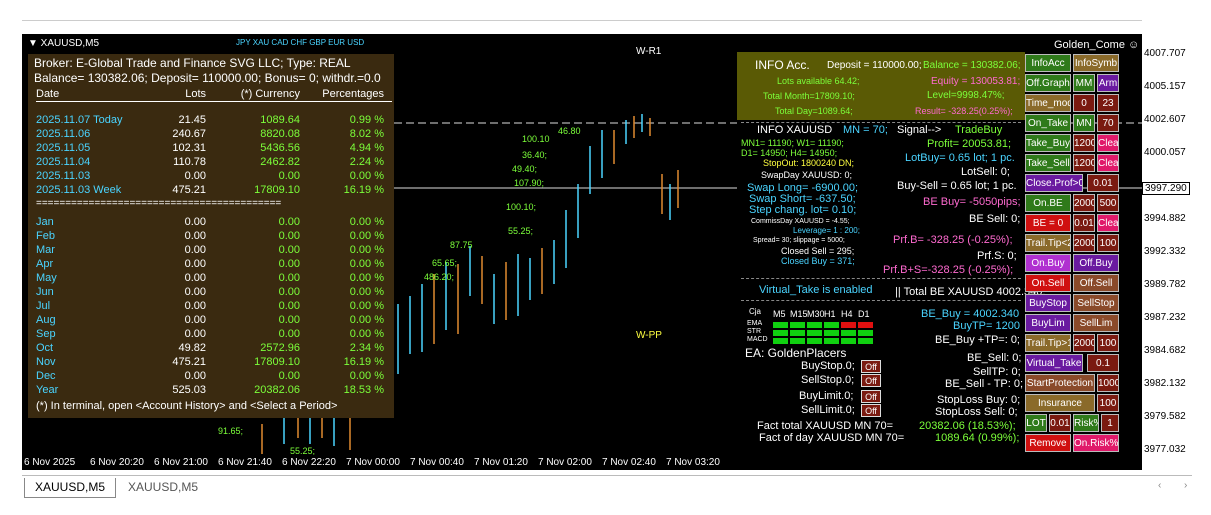 The width and height of the screenshot is (1211, 515). I want to click on ea-button: Insurance, so click(1060, 403).